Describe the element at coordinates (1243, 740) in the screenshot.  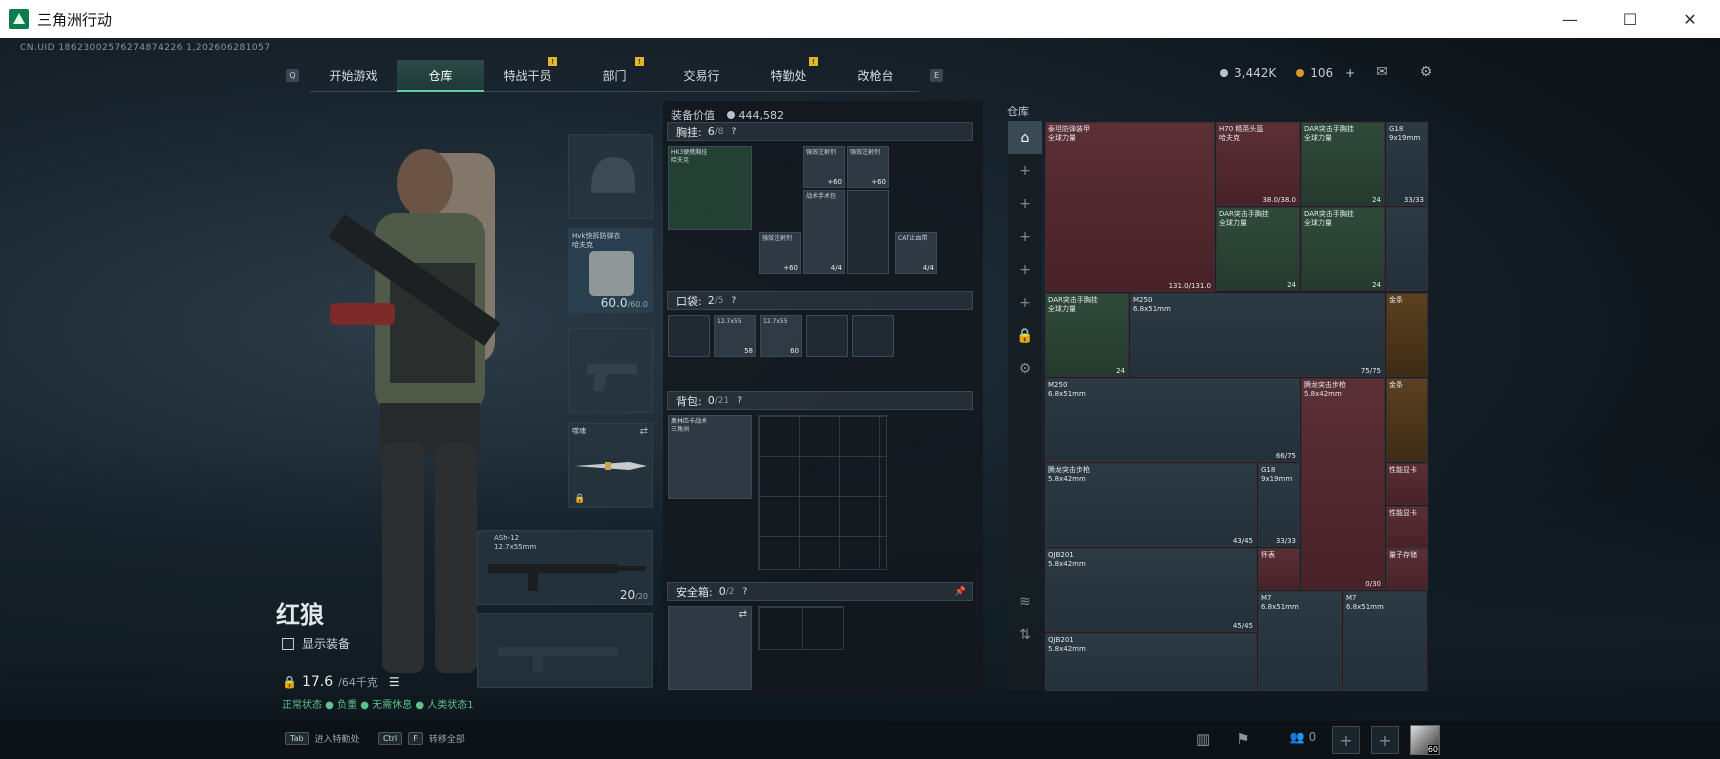
I see `flag-icon: ⚑` at that location.